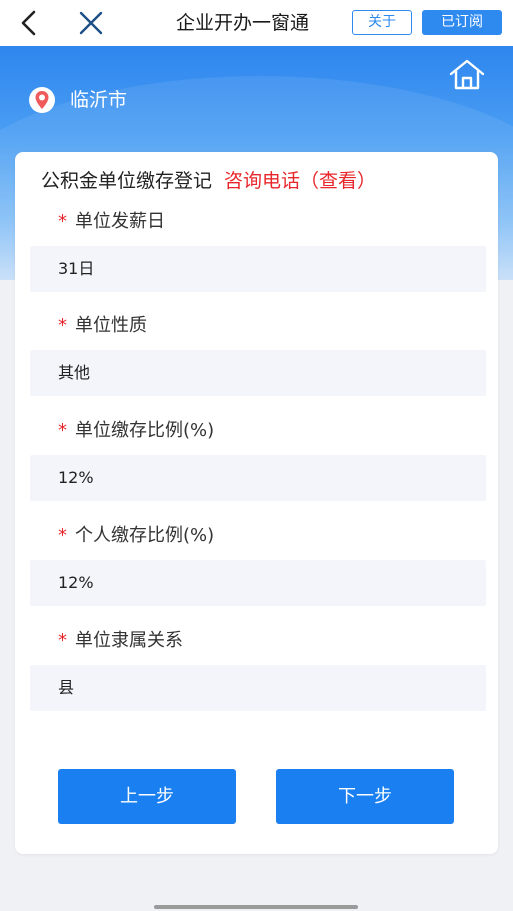 The height and width of the screenshot is (911, 513). I want to click on close-icon, so click(91, 23).